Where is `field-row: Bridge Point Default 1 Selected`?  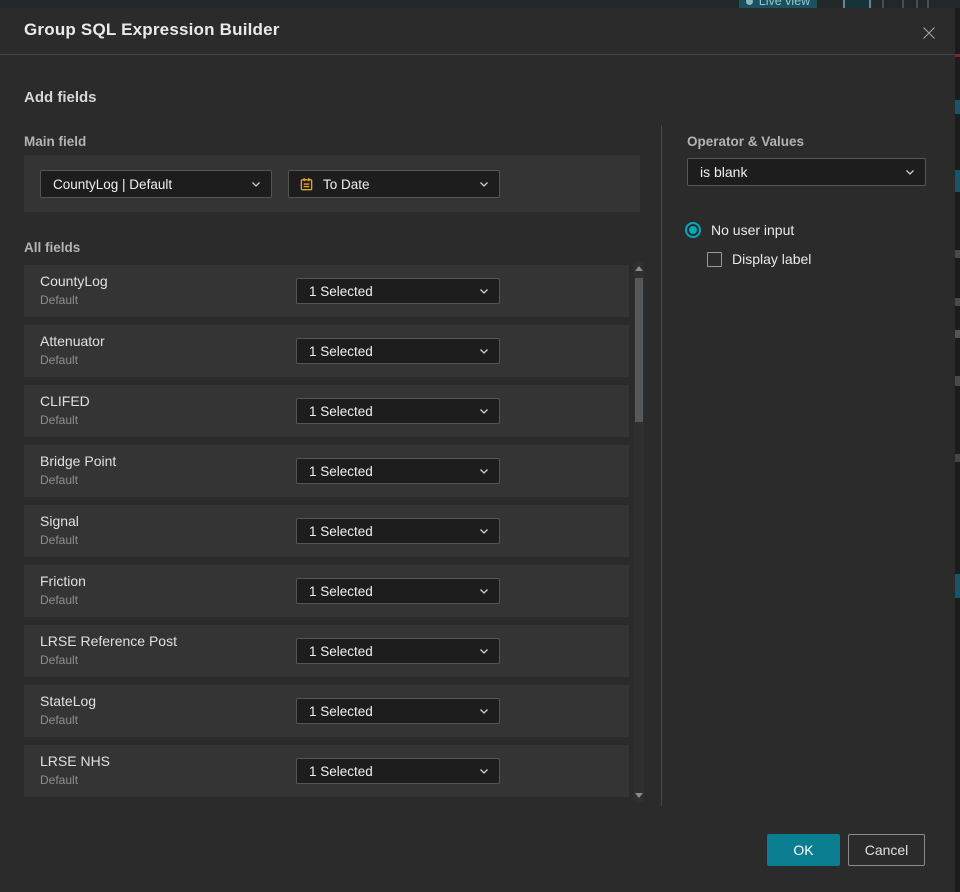
field-row: Bridge Point Default 1 Selected is located at coordinates (326, 471).